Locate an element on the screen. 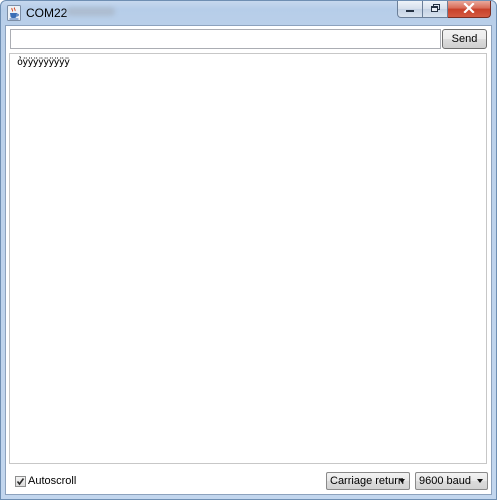  title-bar: COM22 is located at coordinates (248, 13).